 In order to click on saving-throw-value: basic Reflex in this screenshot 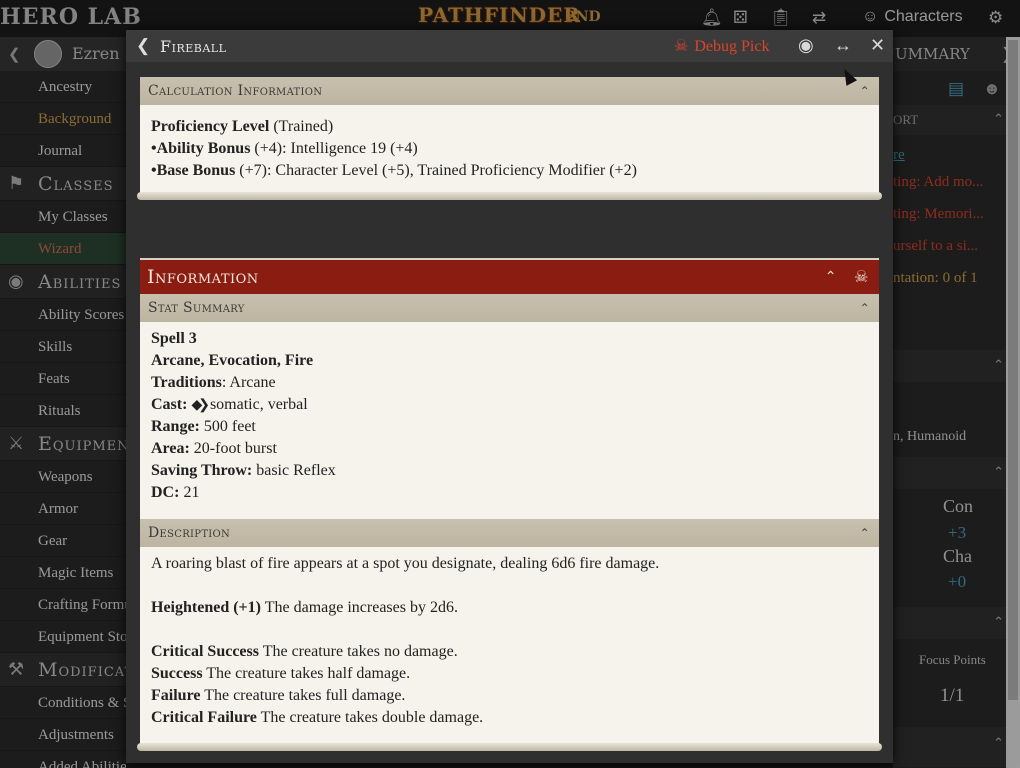, I will do `click(294, 470)`.